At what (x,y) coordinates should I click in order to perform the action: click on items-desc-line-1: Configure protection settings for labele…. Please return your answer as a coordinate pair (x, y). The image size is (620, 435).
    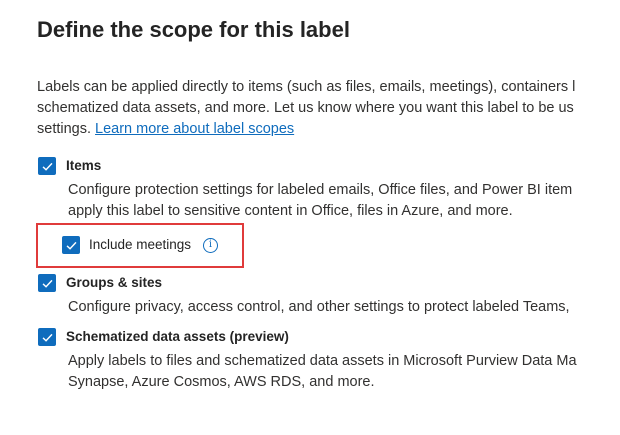
    Looking at the image, I should click on (320, 190).